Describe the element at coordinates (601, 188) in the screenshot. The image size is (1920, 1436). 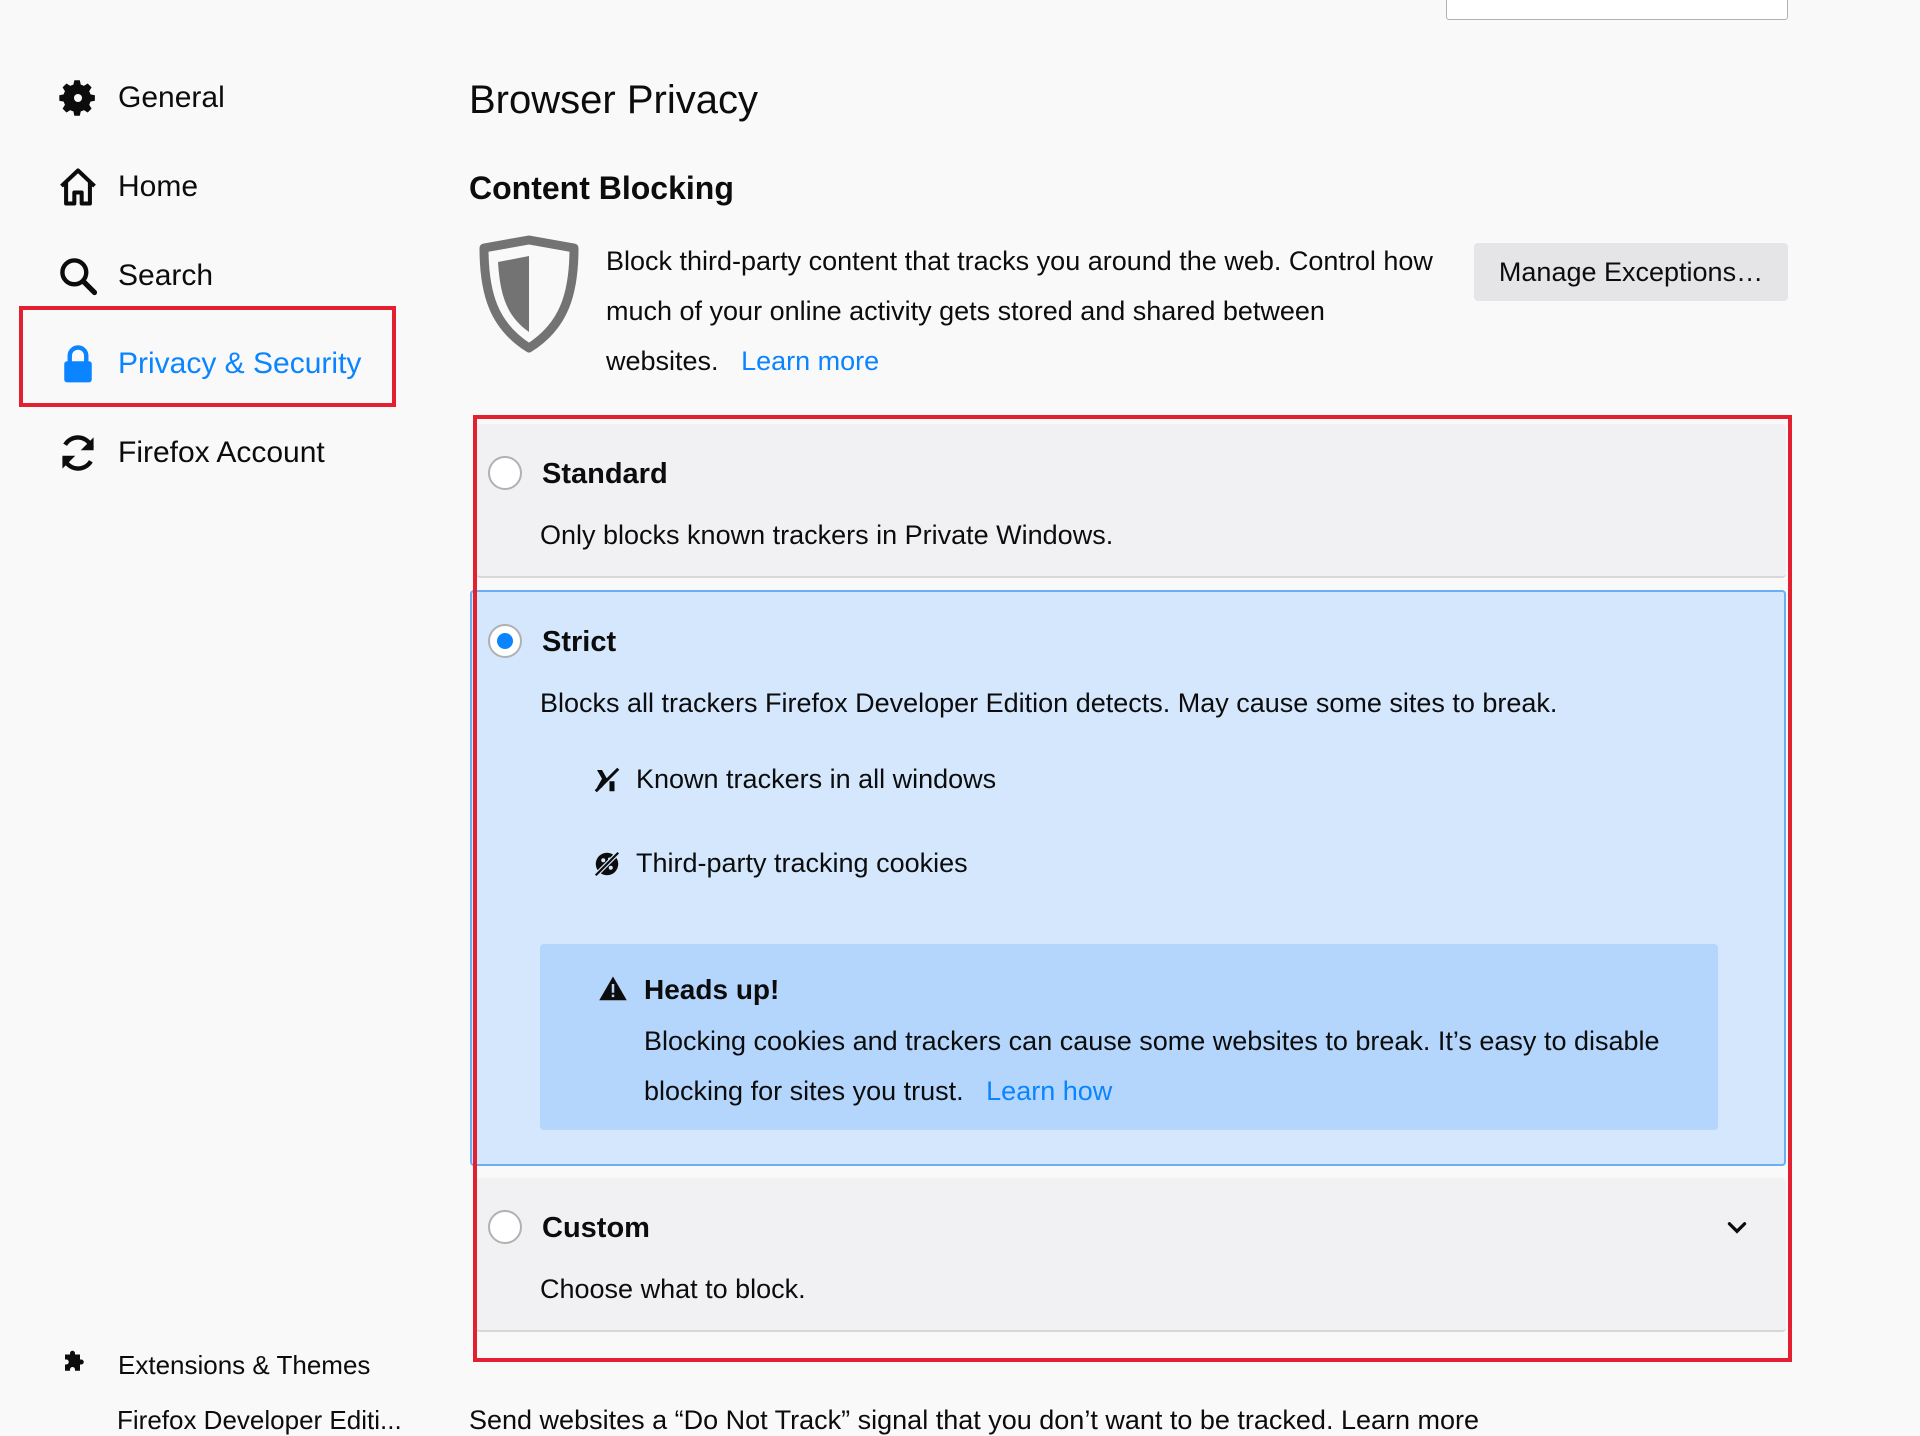
I see `section-title: Content Blocking` at that location.